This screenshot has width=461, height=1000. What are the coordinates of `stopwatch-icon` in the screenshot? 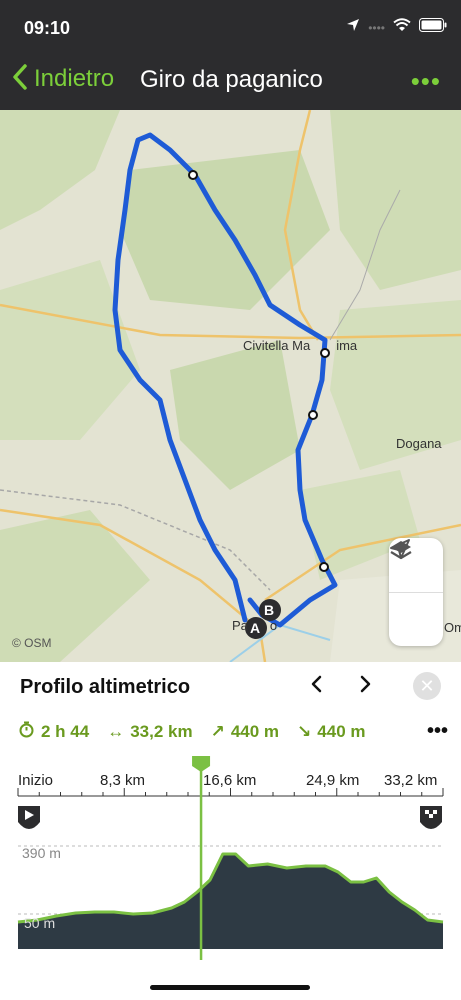 It's located at (26, 732).